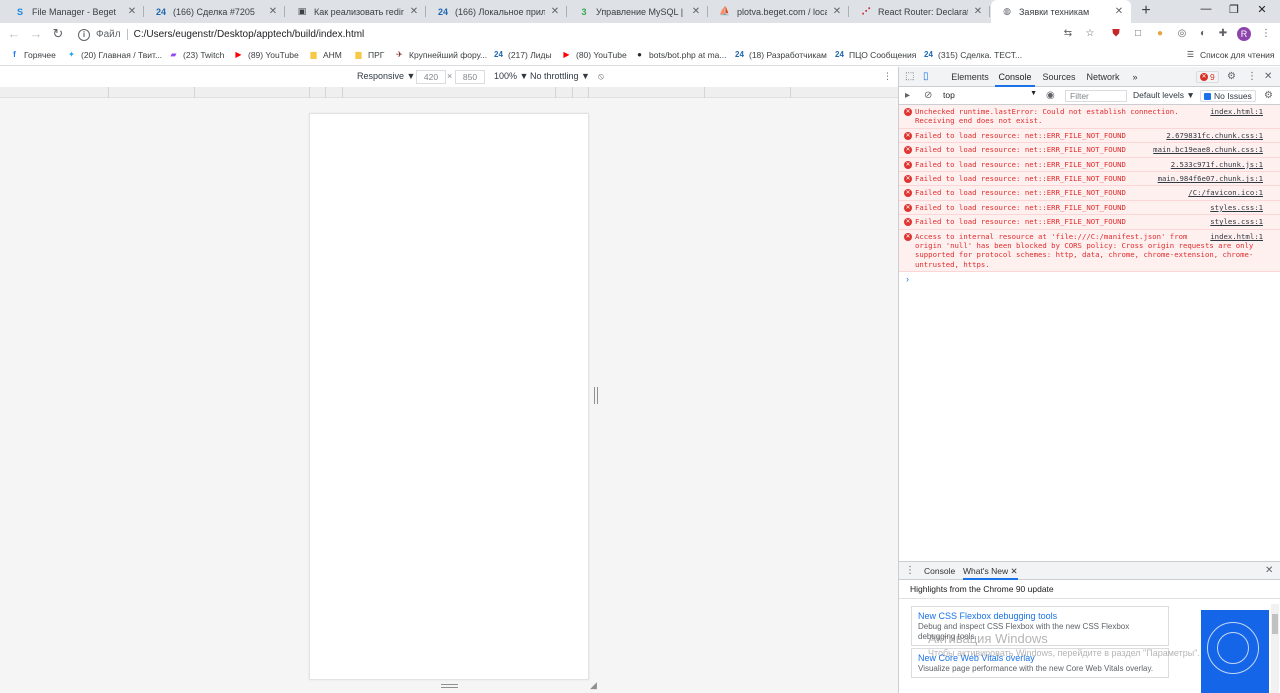  What do you see at coordinates (595, 685) in the screenshot?
I see `resize-handle-corner: ◢` at bounding box center [595, 685].